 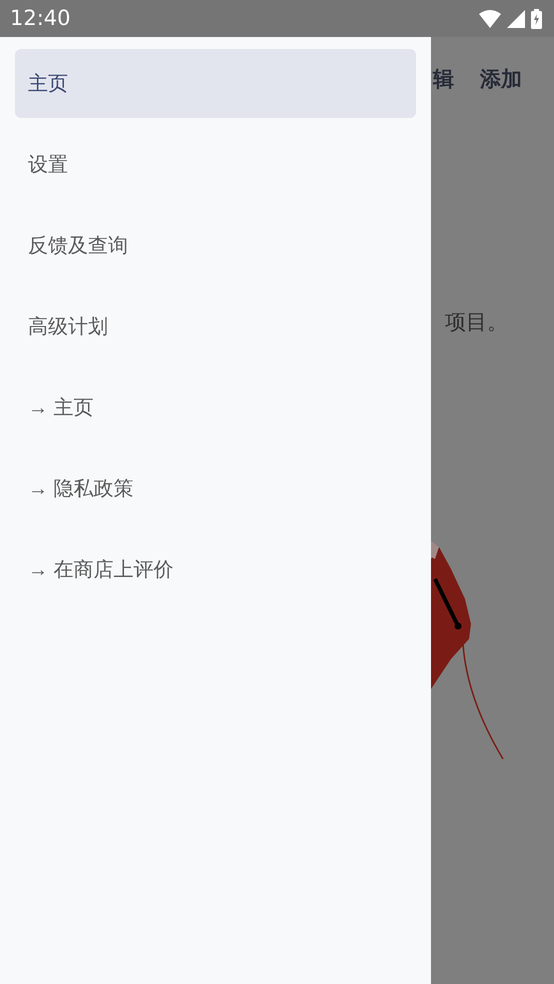 I want to click on drawer-item: → 隐私政策, so click(x=215, y=488).